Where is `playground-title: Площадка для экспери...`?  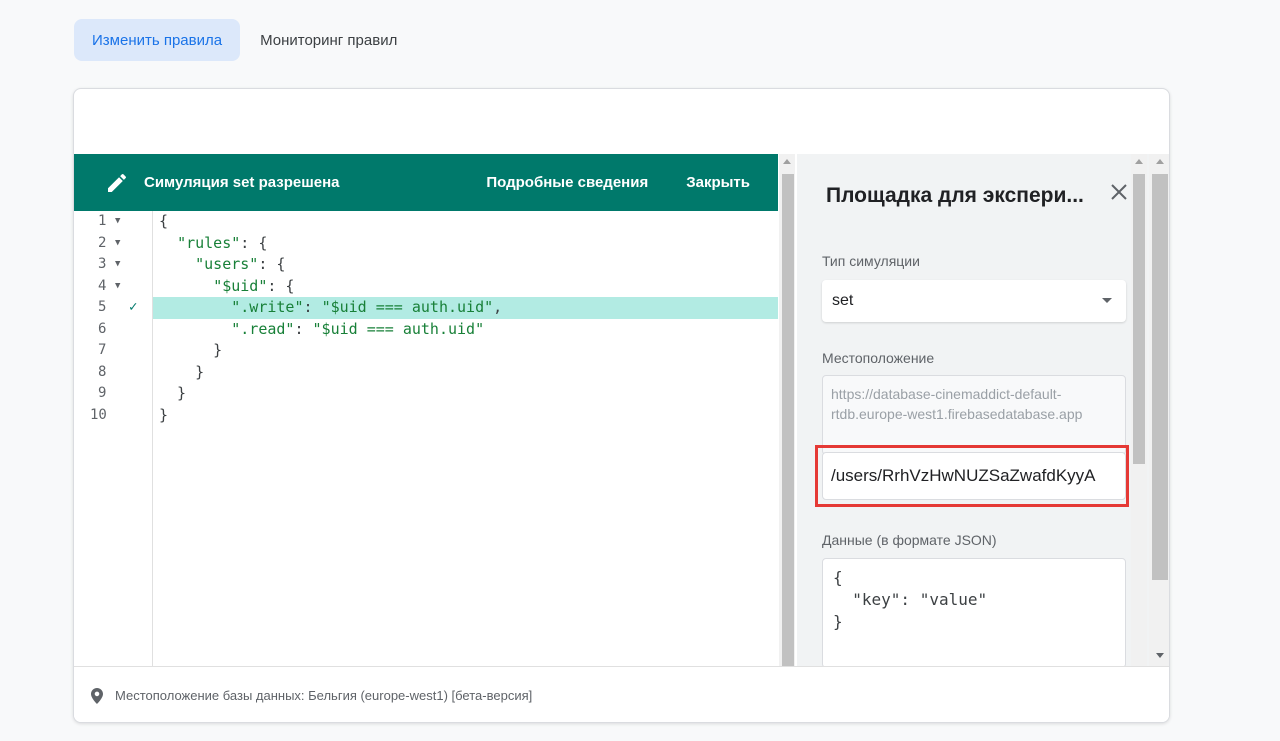 playground-title: Площадка для экспери... is located at coordinates (955, 195).